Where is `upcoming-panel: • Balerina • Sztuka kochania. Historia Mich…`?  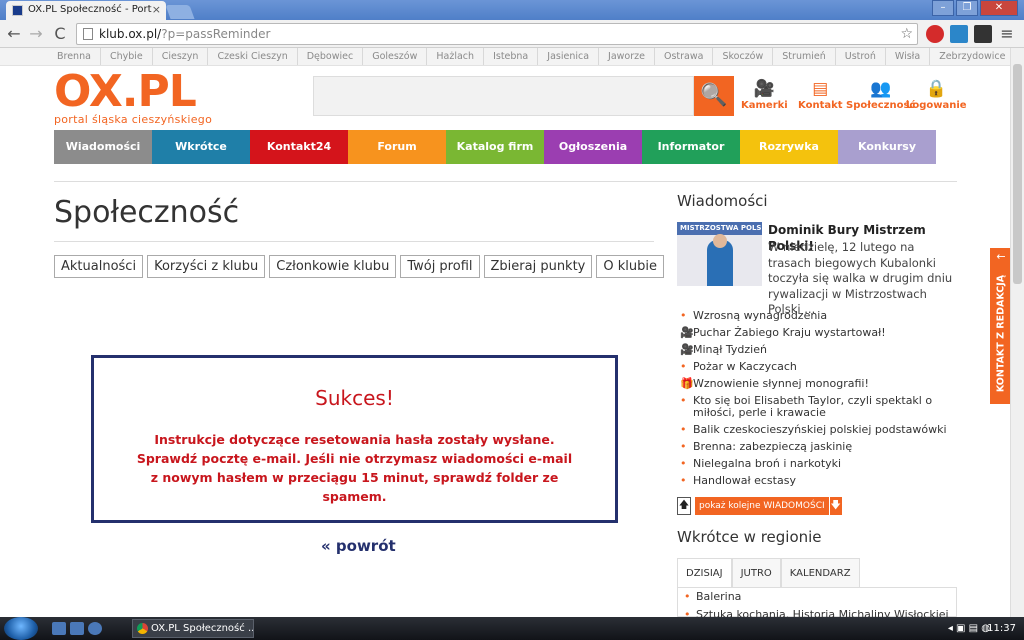
upcoming-panel: • Balerina • Sztuka kochania. Historia Mich… is located at coordinates (817, 604).